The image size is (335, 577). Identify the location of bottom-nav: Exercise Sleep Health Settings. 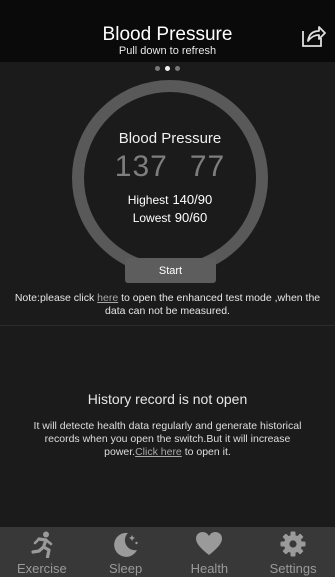
(167, 552).